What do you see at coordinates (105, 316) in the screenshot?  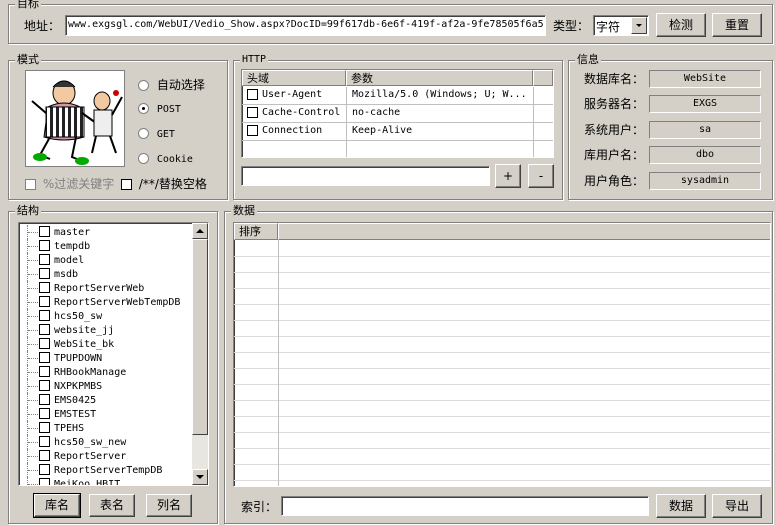 I see `tree-item: hcs50_sw` at bounding box center [105, 316].